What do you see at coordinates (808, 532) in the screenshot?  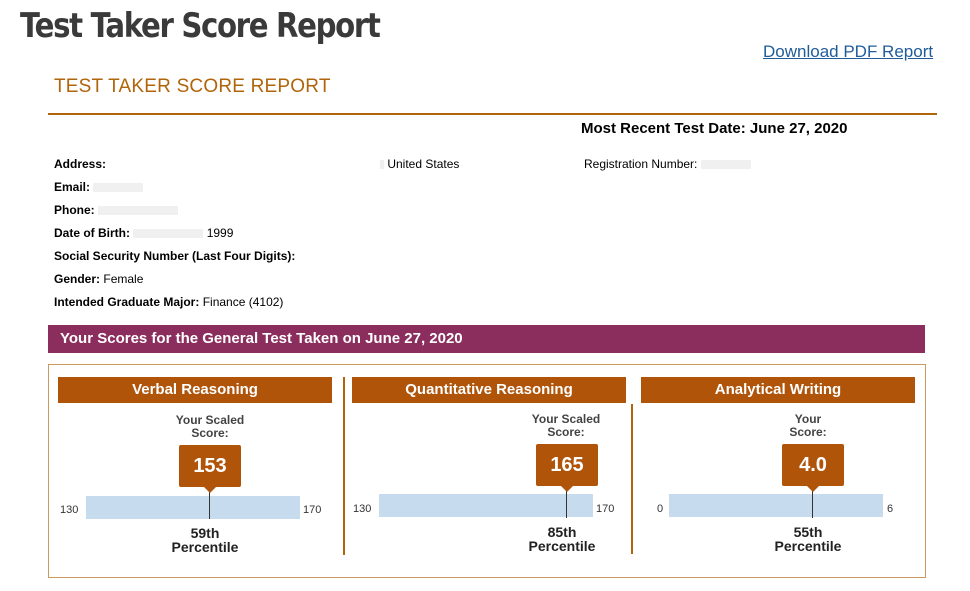 I see `percentile-value: 55th` at bounding box center [808, 532].